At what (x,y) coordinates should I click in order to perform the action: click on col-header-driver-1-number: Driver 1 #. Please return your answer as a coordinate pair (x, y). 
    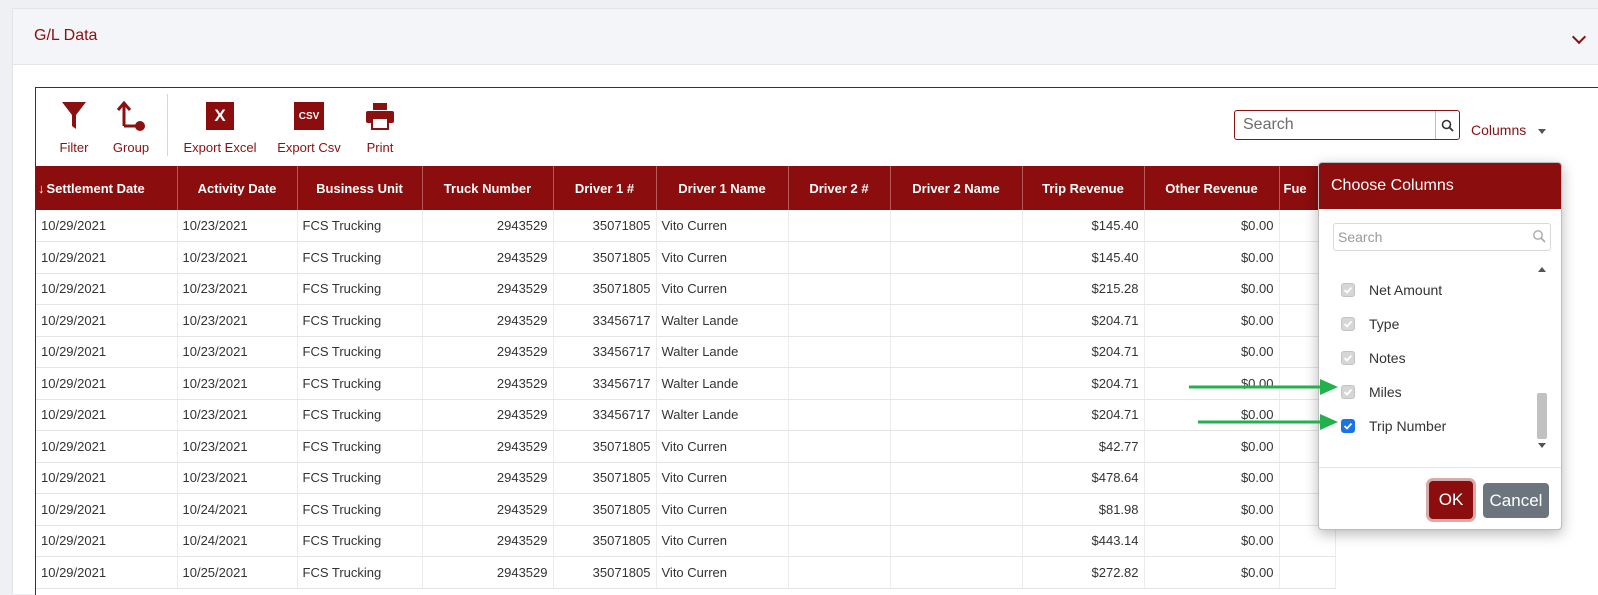
    Looking at the image, I should click on (605, 188).